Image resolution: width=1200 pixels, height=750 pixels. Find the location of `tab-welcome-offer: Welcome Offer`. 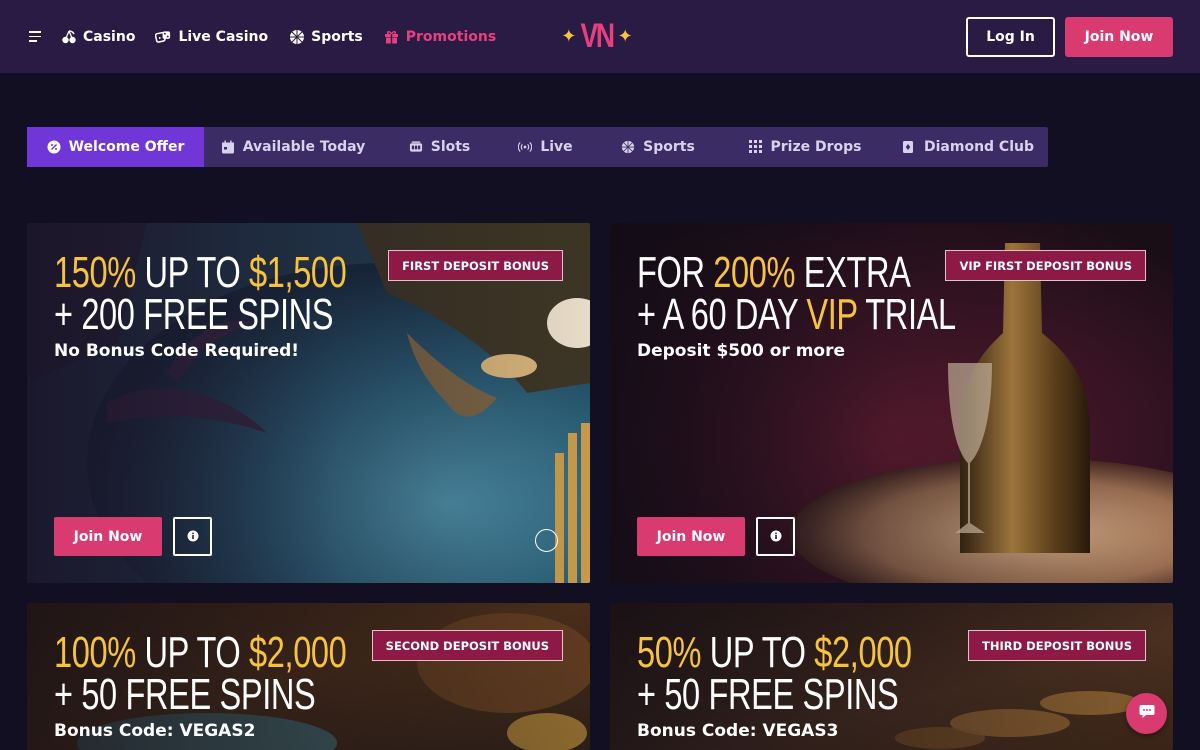

tab-welcome-offer: Welcome Offer is located at coordinates (115, 147).